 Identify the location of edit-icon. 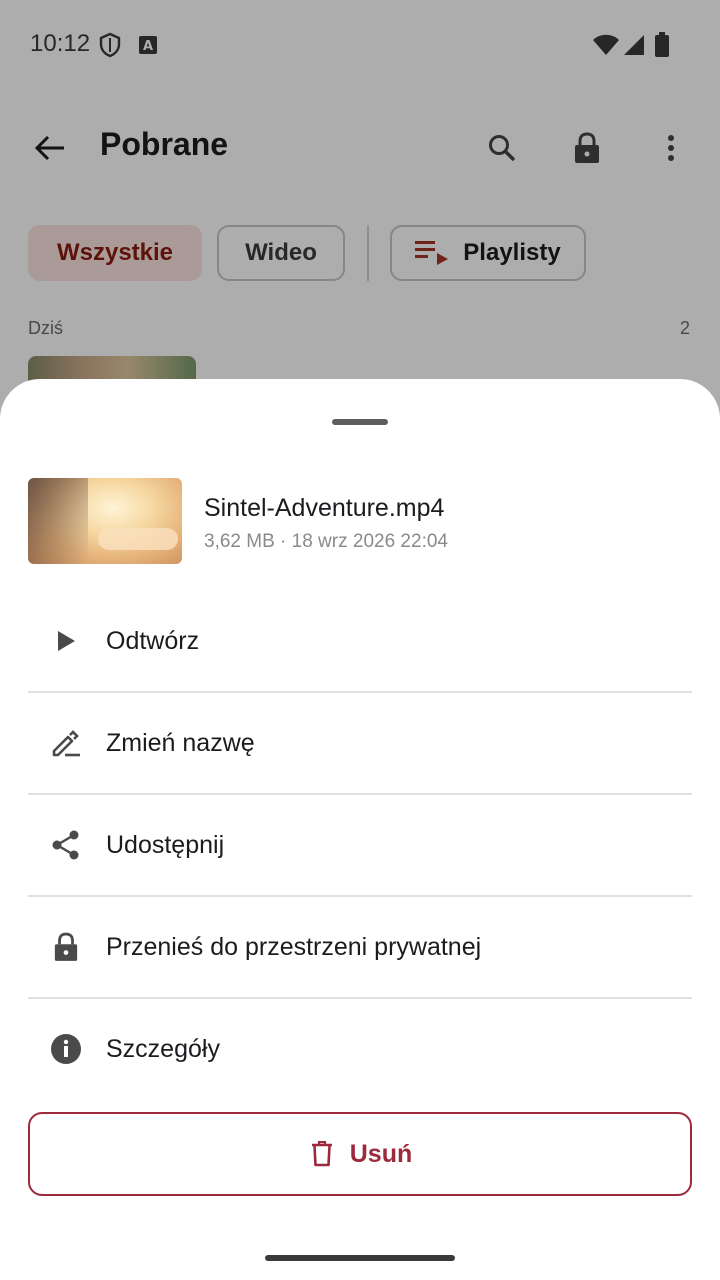
(66, 743).